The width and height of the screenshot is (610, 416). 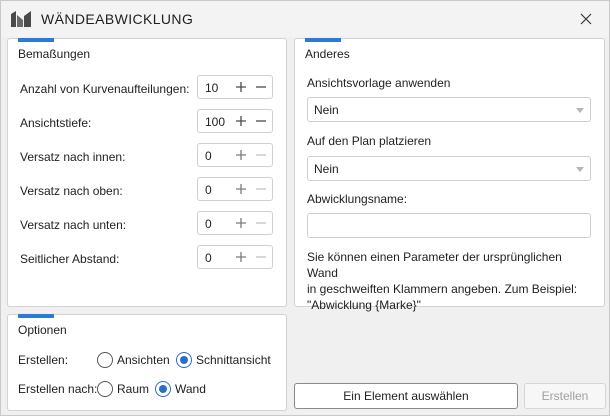 I want to click on offset-bottom-label: Versatz nach unten:, so click(x=73, y=225).